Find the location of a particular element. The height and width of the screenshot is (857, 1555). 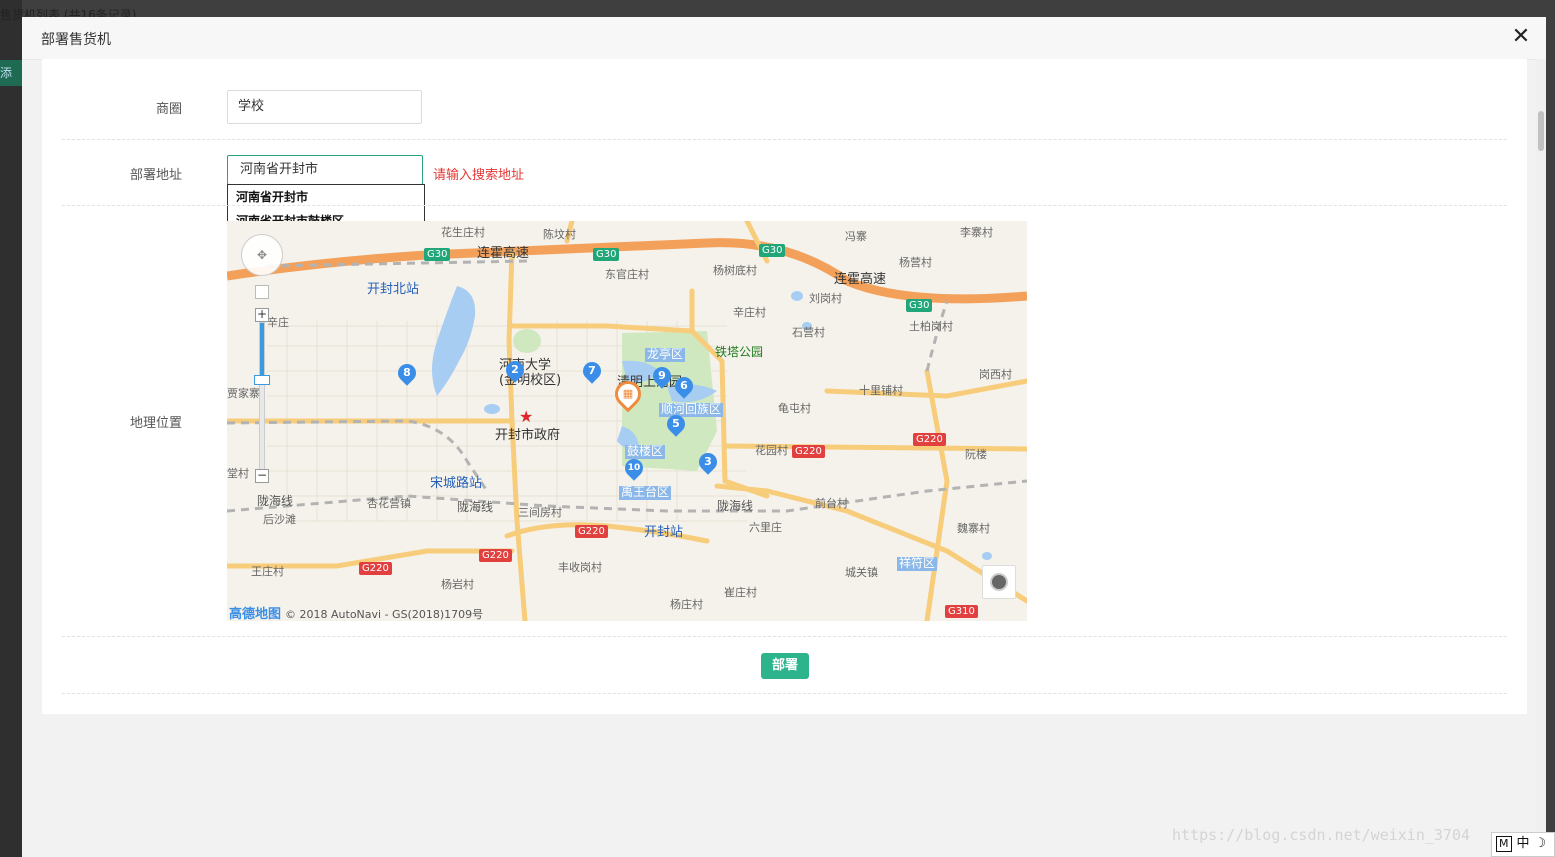

location-label: 地理位置 is located at coordinates (155, 423).